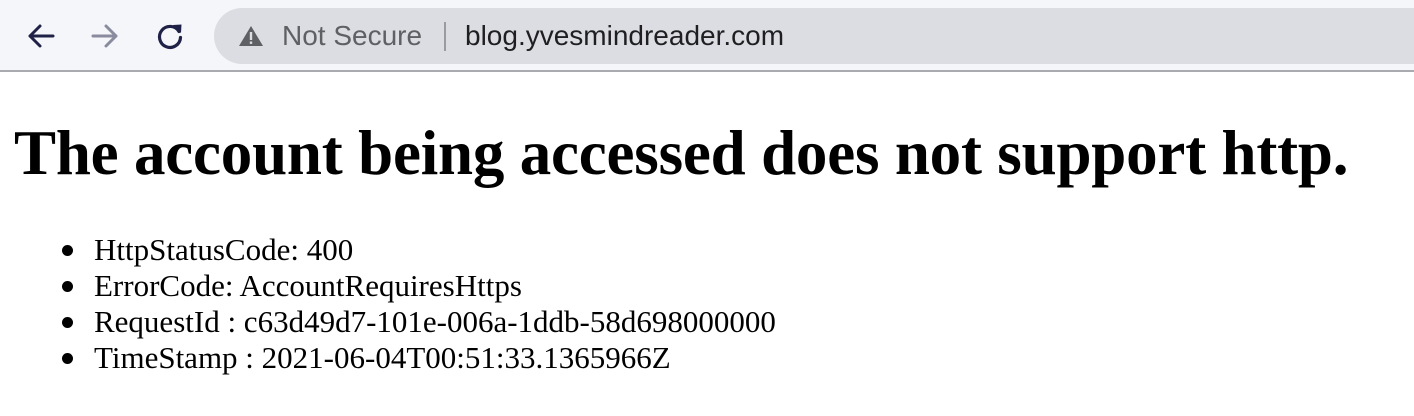 Image resolution: width=1414 pixels, height=416 pixels. I want to click on back-button, so click(41, 36).